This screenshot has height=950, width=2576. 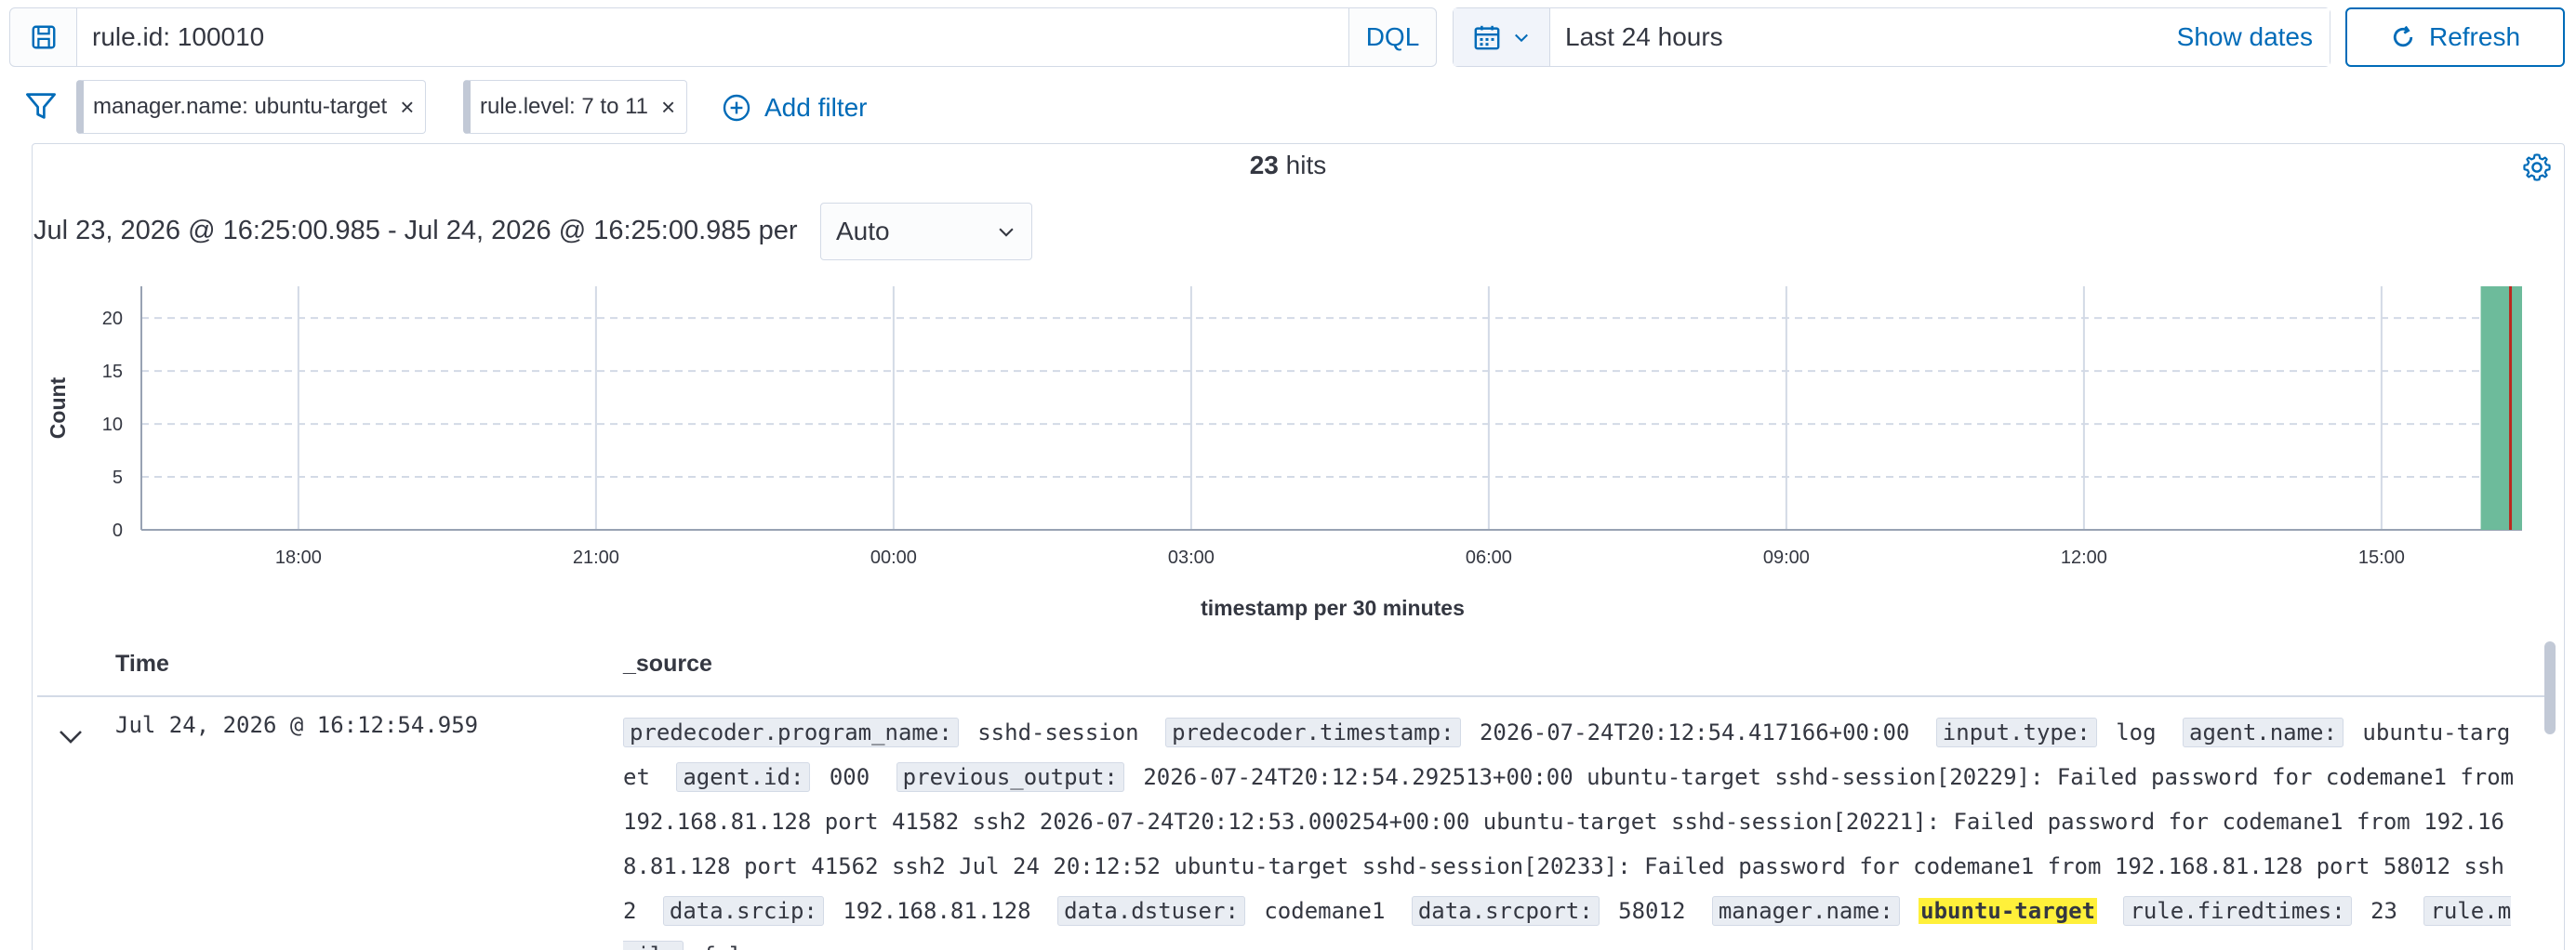 What do you see at coordinates (1502, 37) in the screenshot?
I see `quick-date-menu-button` at bounding box center [1502, 37].